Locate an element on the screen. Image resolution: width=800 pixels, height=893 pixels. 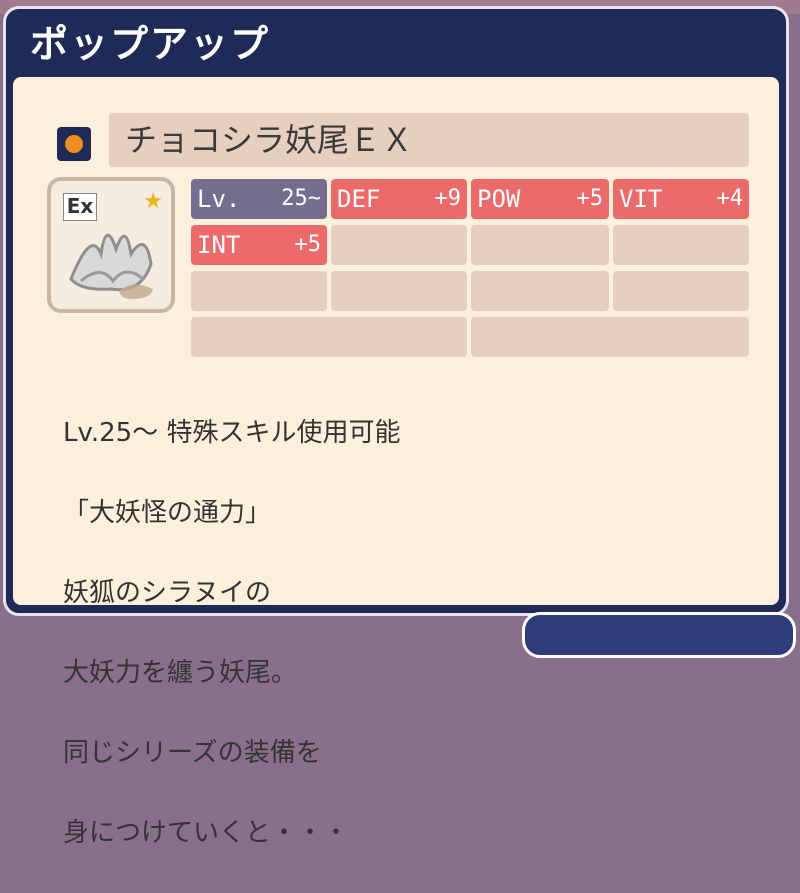
rarity-icon is located at coordinates (74, 144).